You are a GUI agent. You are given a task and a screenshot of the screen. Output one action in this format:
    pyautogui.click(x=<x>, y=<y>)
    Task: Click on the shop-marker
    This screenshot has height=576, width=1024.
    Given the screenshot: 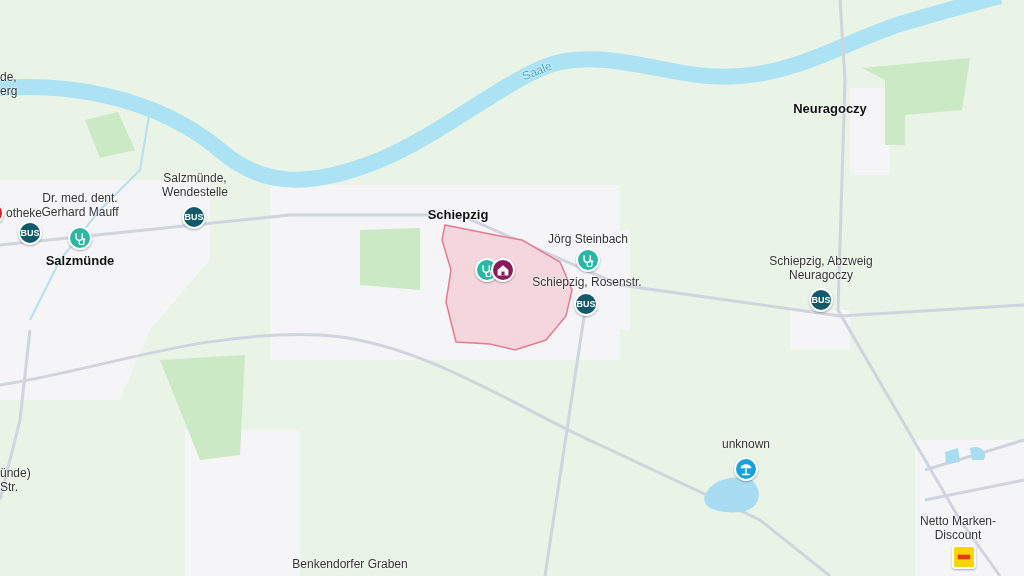 What is the action you would take?
    pyautogui.click(x=964, y=557)
    